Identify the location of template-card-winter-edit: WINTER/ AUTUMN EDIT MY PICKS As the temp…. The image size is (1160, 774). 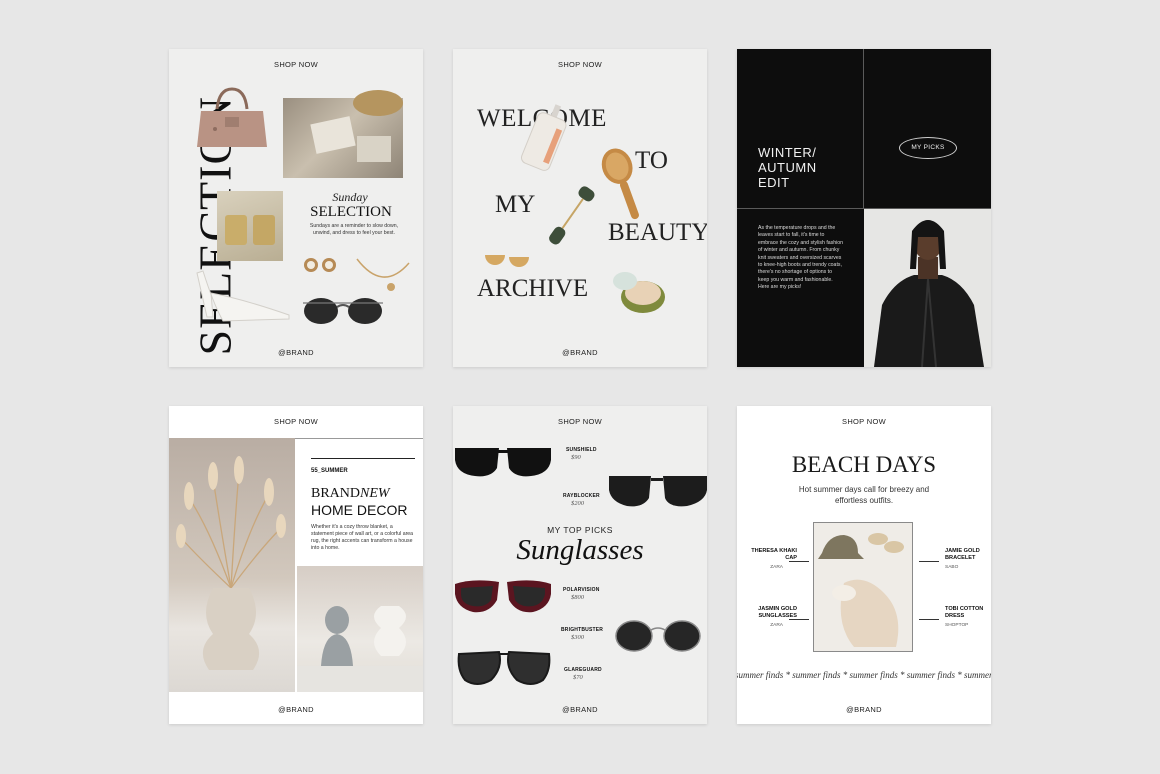
(864, 208).